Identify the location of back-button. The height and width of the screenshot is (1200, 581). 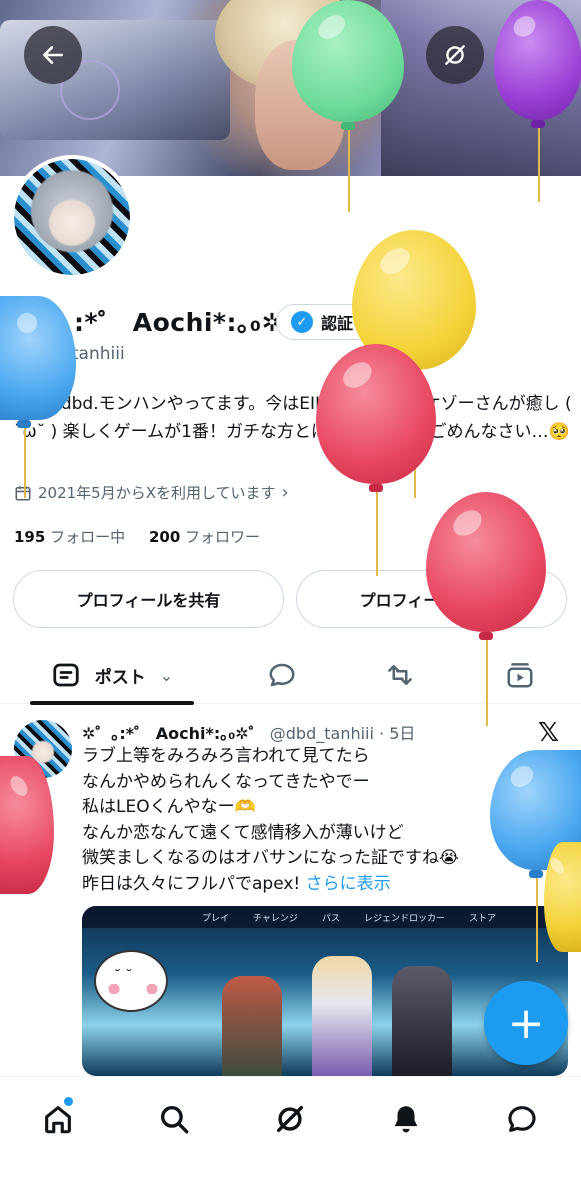
(53, 55).